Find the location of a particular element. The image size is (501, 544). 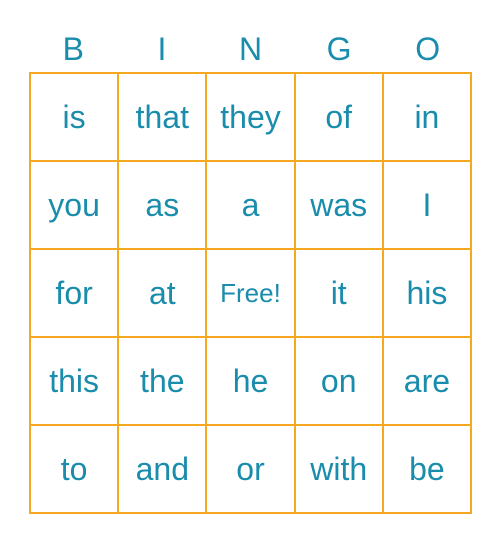

header-letter-g: G is located at coordinates (339, 49).